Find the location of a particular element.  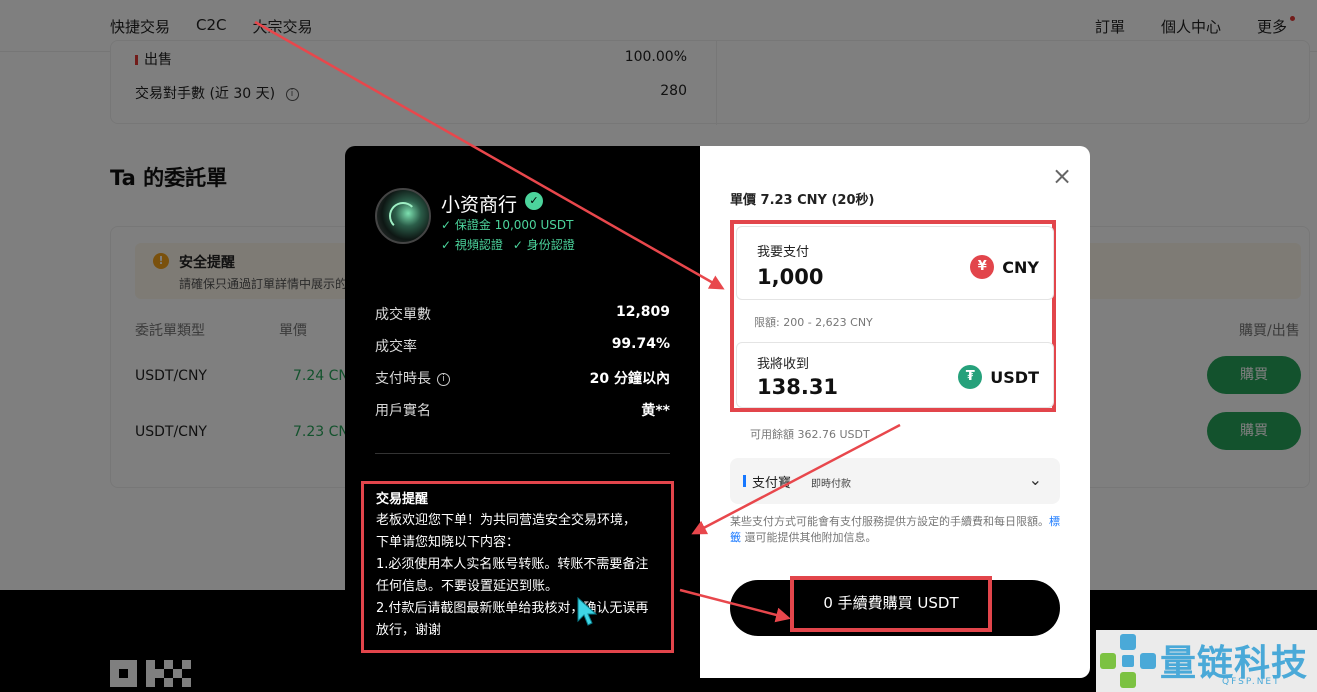

stat-payment-time: 支付時長 i 20 分鐘以內 is located at coordinates (522, 379).